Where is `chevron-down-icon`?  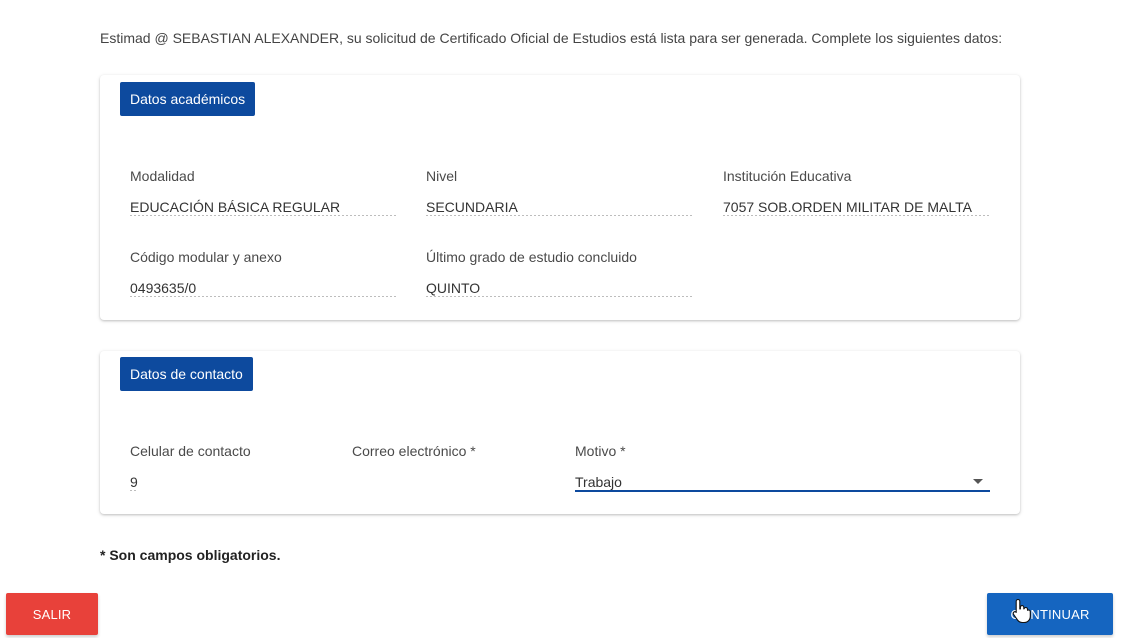
chevron-down-icon is located at coordinates (978, 481).